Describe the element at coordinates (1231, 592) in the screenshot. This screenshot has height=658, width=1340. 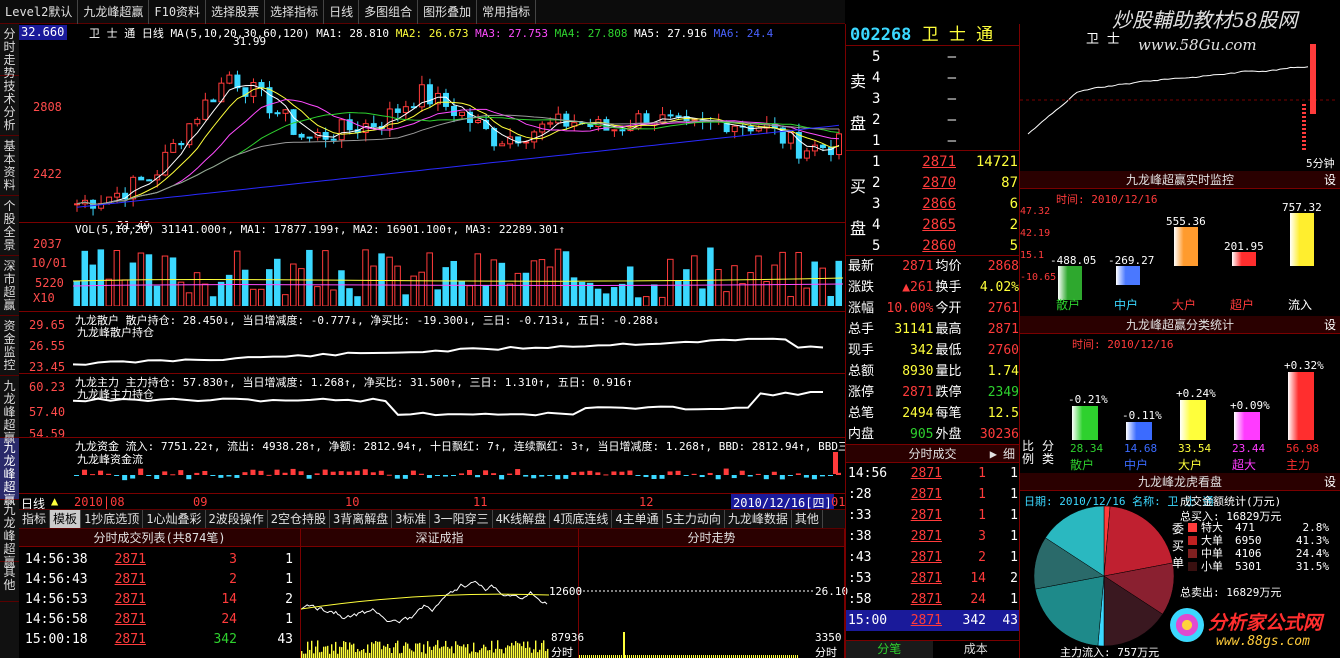
I see `sell-total: 总卖出: 16829万元` at that location.